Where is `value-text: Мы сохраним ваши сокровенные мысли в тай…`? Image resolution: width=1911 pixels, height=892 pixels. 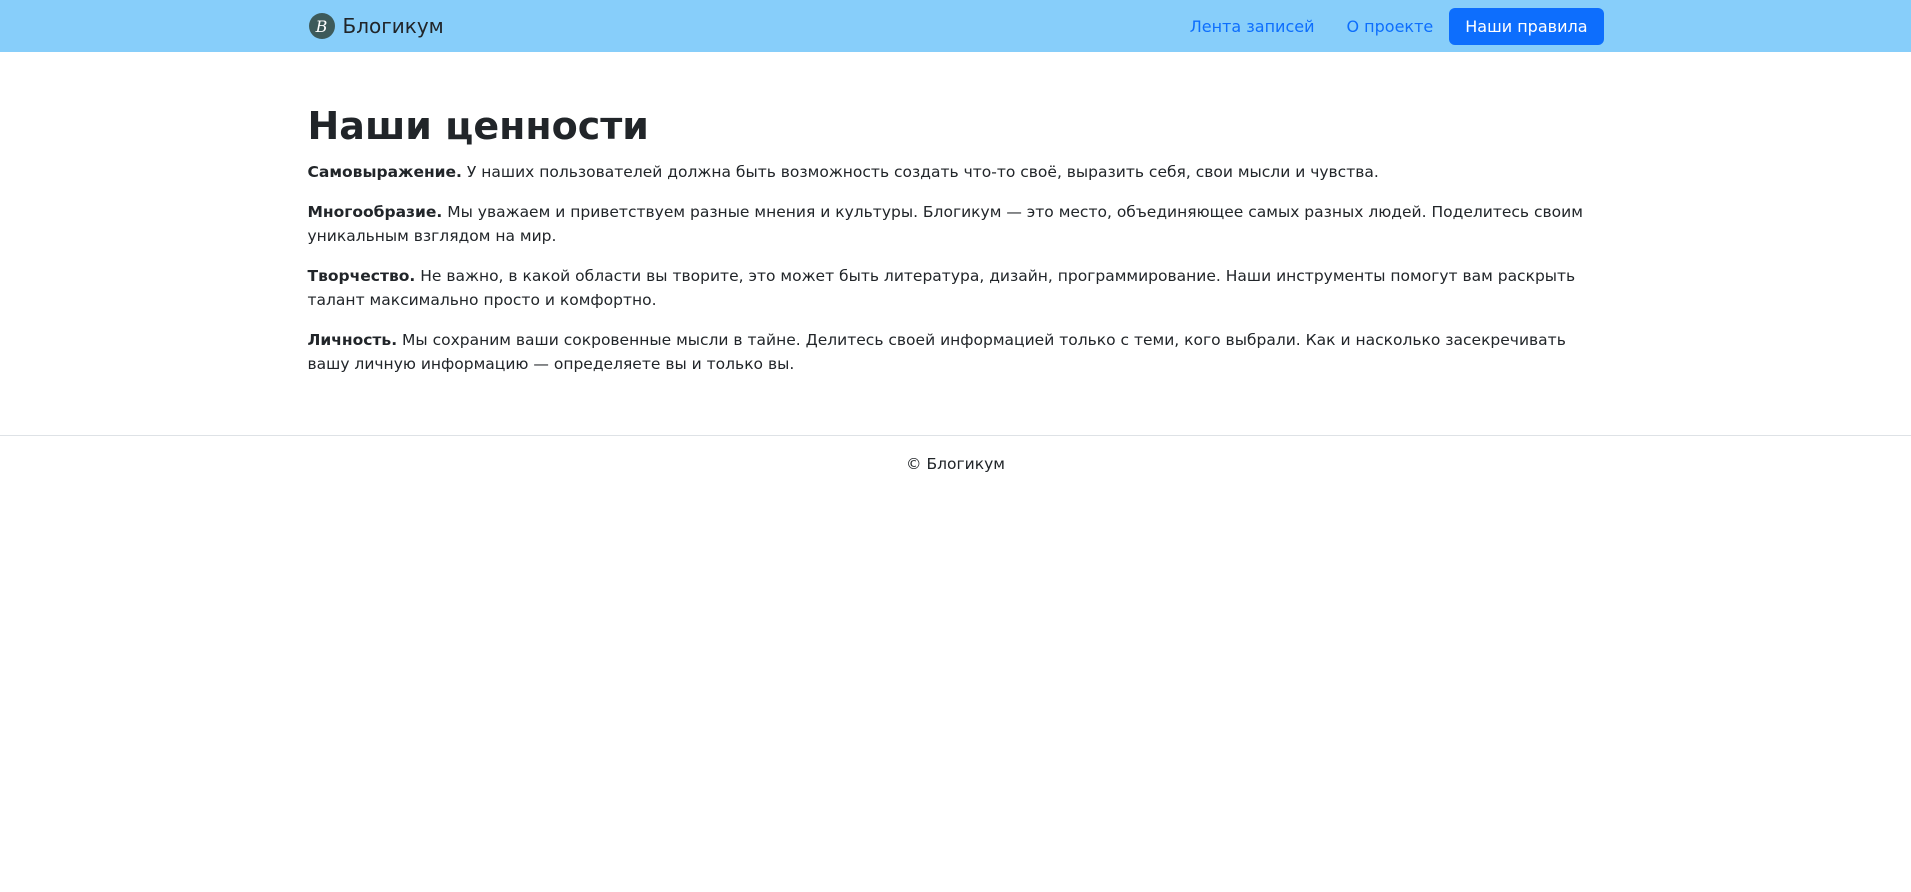 value-text: Мы сохраним ваши сокровенные мысли в тай… is located at coordinates (936, 351).